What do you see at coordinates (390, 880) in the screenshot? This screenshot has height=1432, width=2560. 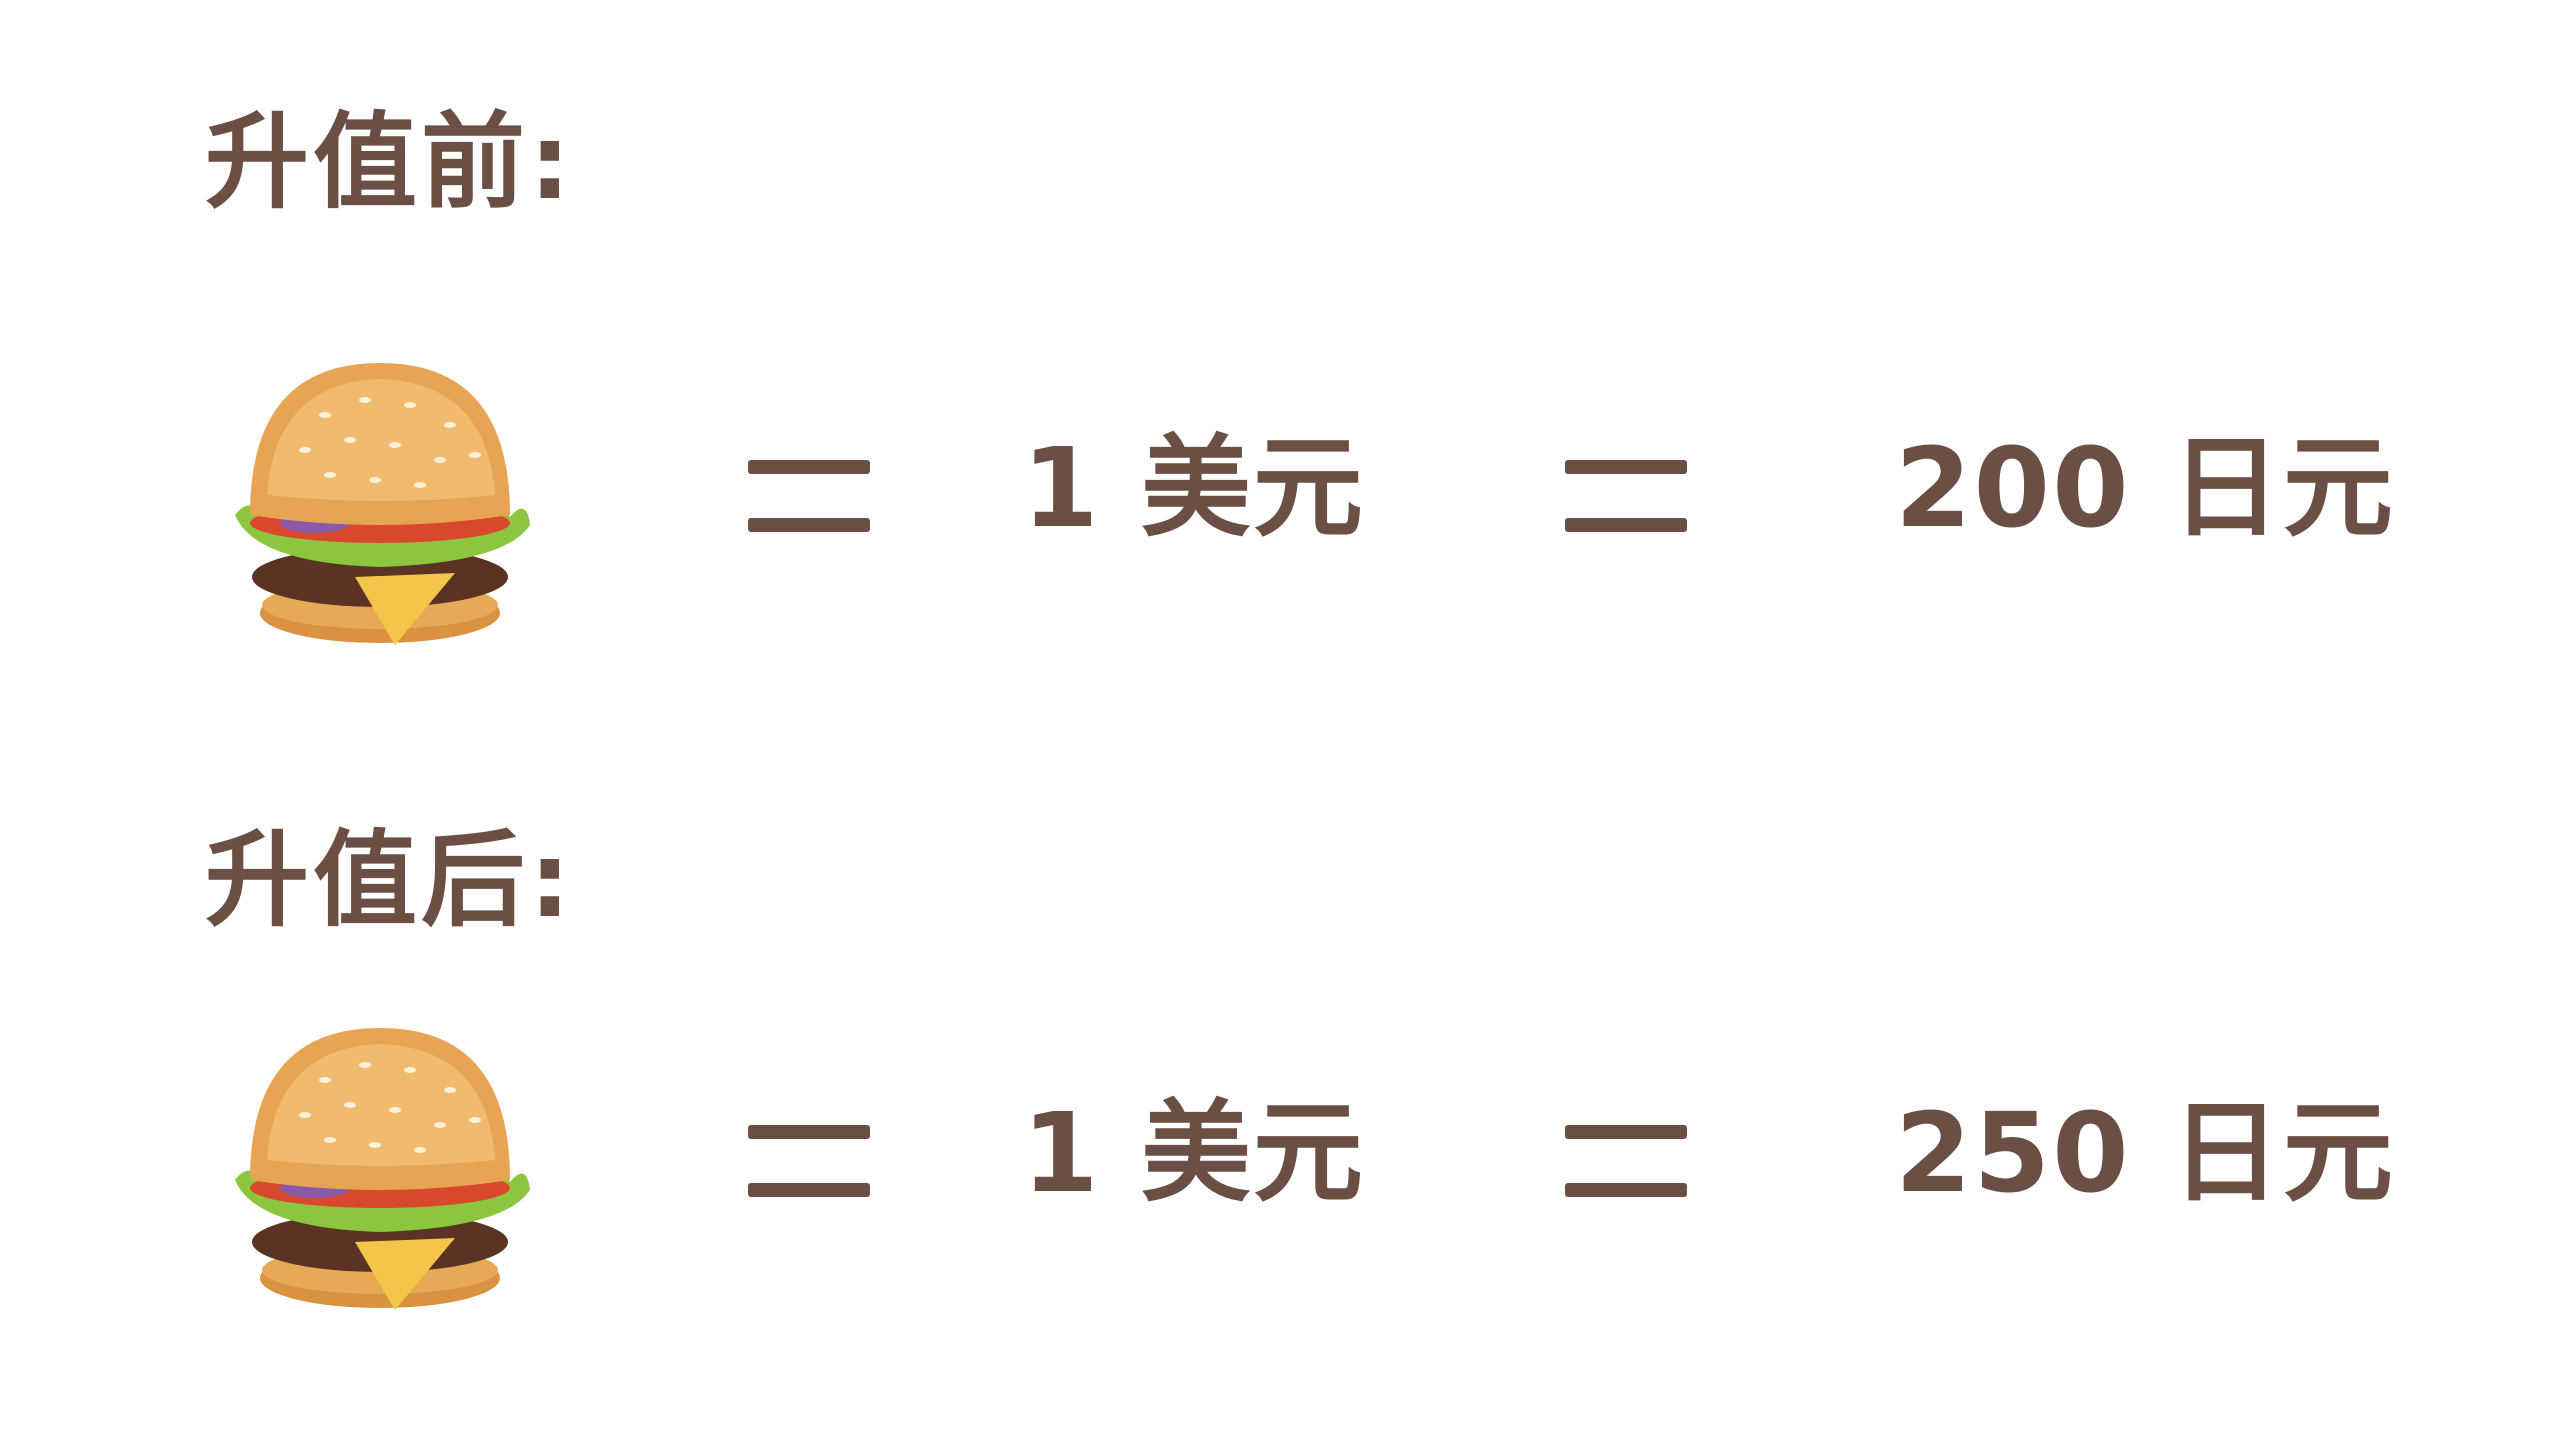 I see `section-label-after: 升值后:` at bounding box center [390, 880].